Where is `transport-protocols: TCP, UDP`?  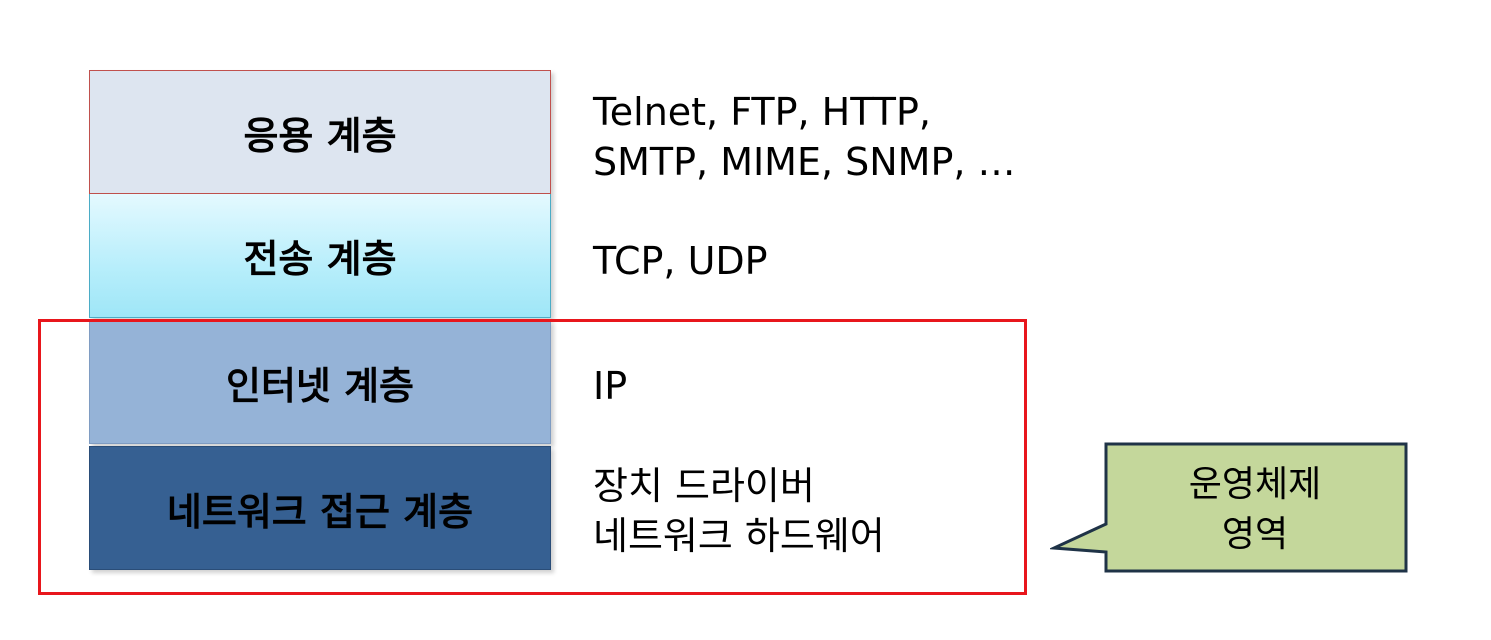 transport-protocols: TCP, UDP is located at coordinates (680, 261).